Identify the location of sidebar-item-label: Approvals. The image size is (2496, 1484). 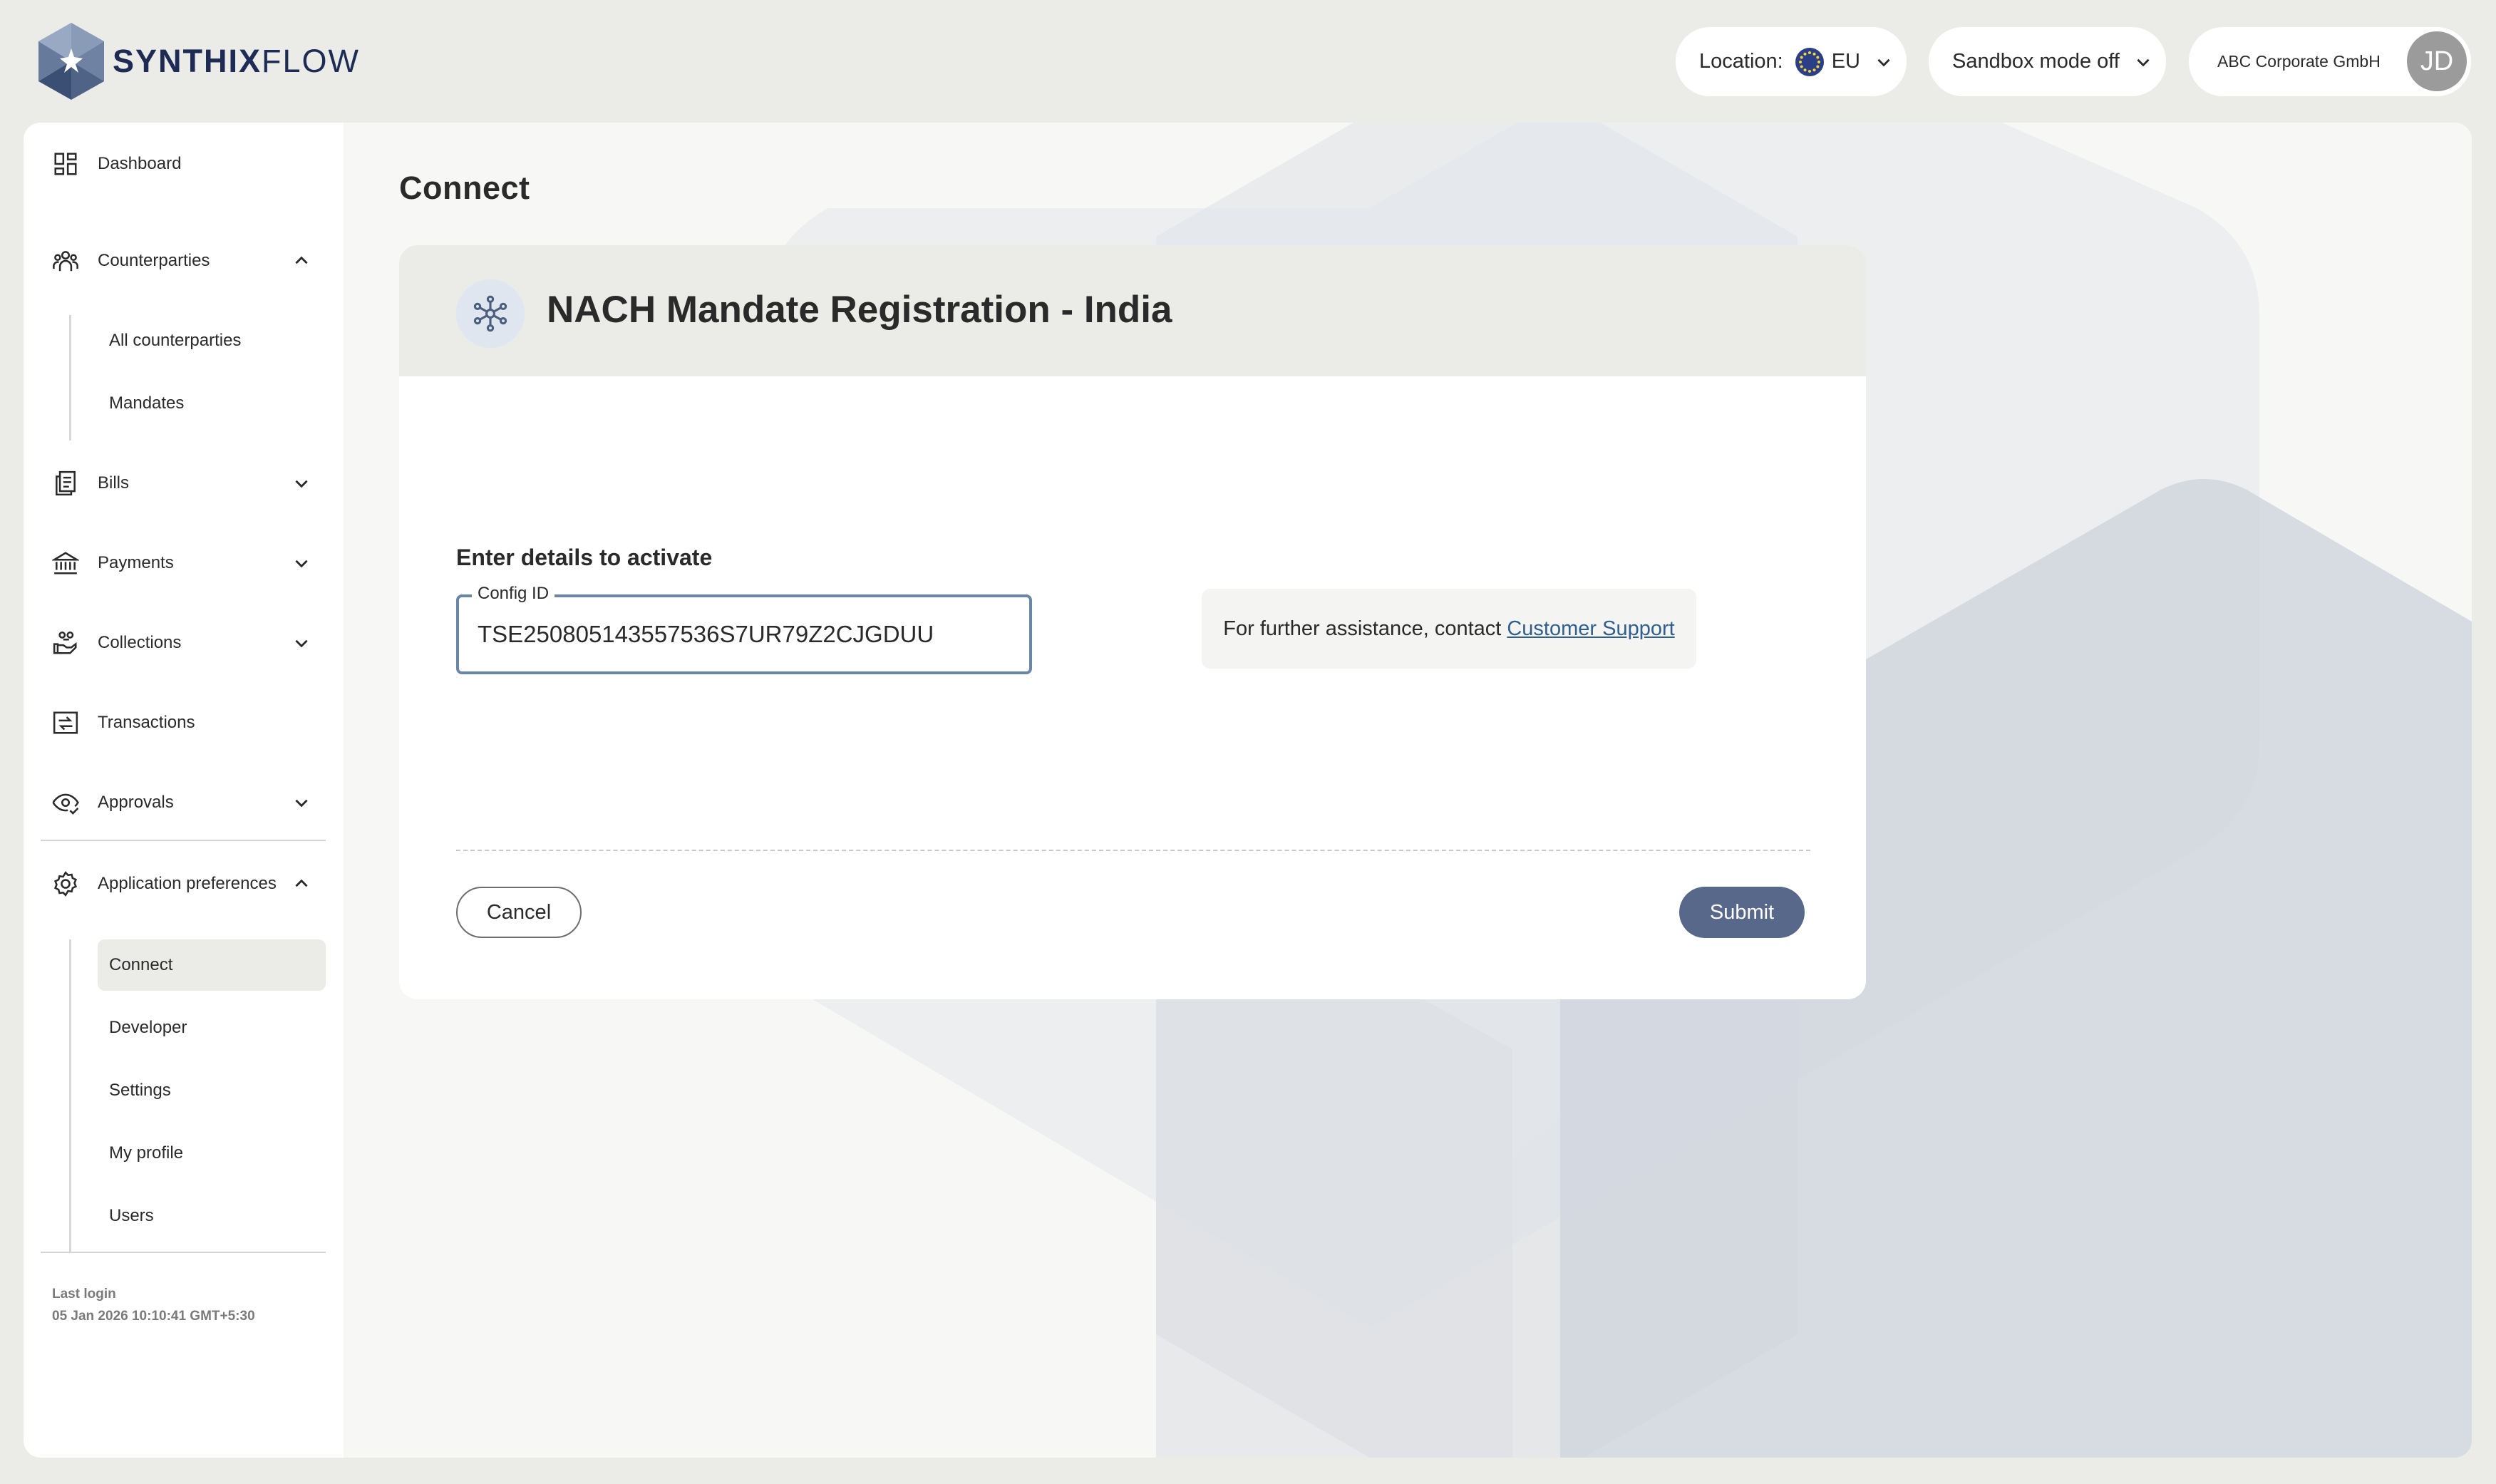
(136, 802).